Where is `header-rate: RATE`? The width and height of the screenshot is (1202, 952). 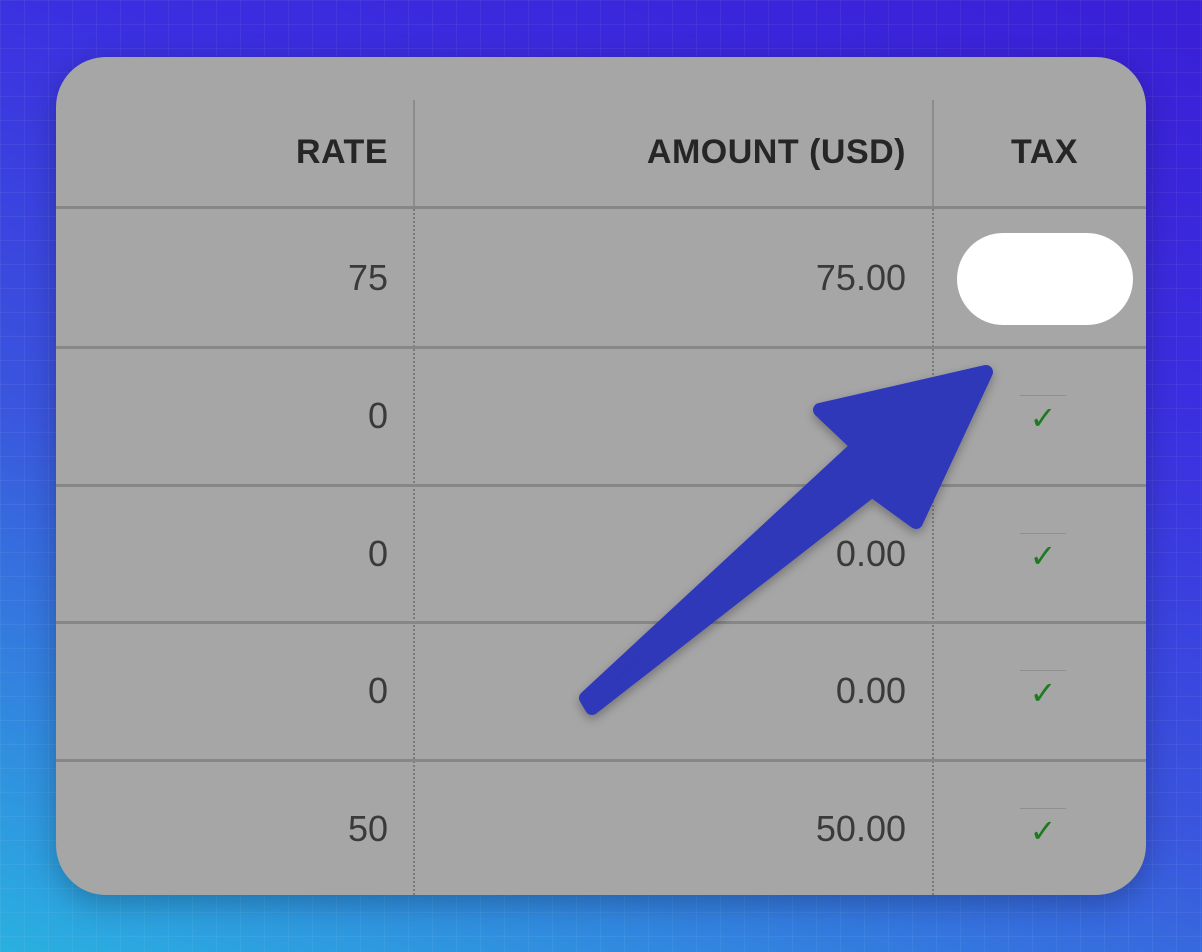 header-rate: RATE is located at coordinates (342, 152).